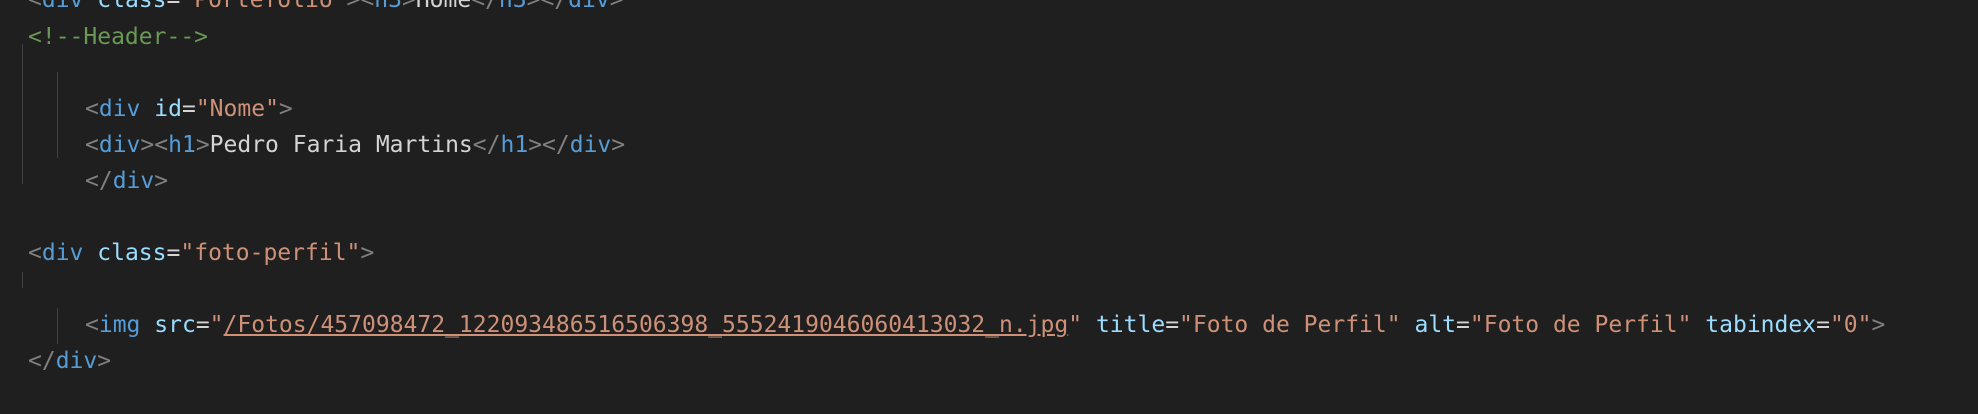  I want to click on code-token: img, so click(119, 325).